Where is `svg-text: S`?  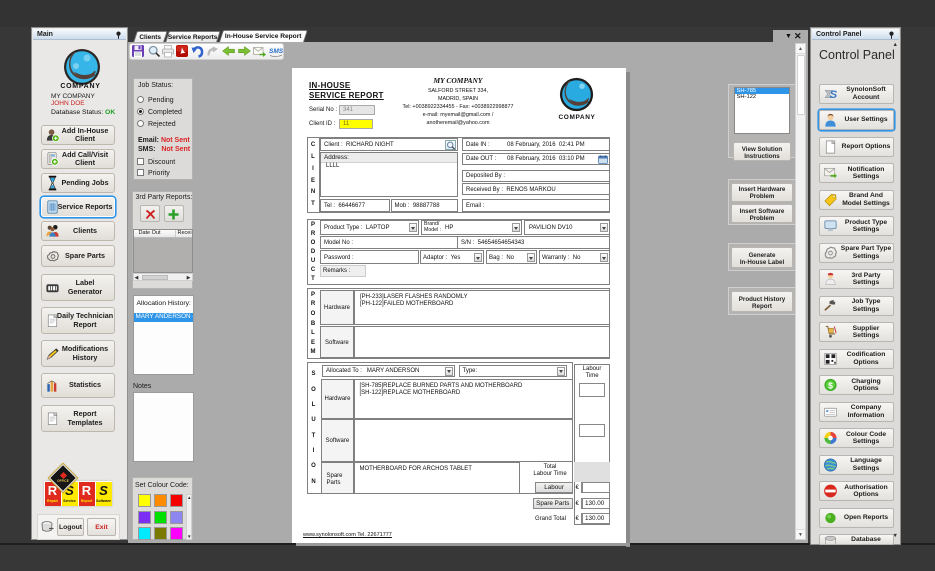
svg-text: S is located at coordinates (834, 95).